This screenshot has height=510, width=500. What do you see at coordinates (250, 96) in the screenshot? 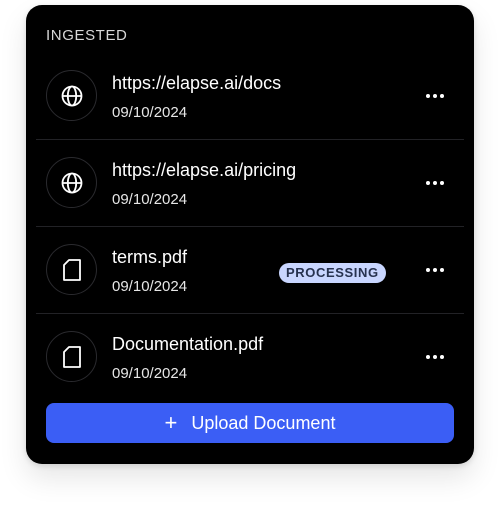
I see `list-item: https://elapse.ai/docs 09/10/2024` at bounding box center [250, 96].